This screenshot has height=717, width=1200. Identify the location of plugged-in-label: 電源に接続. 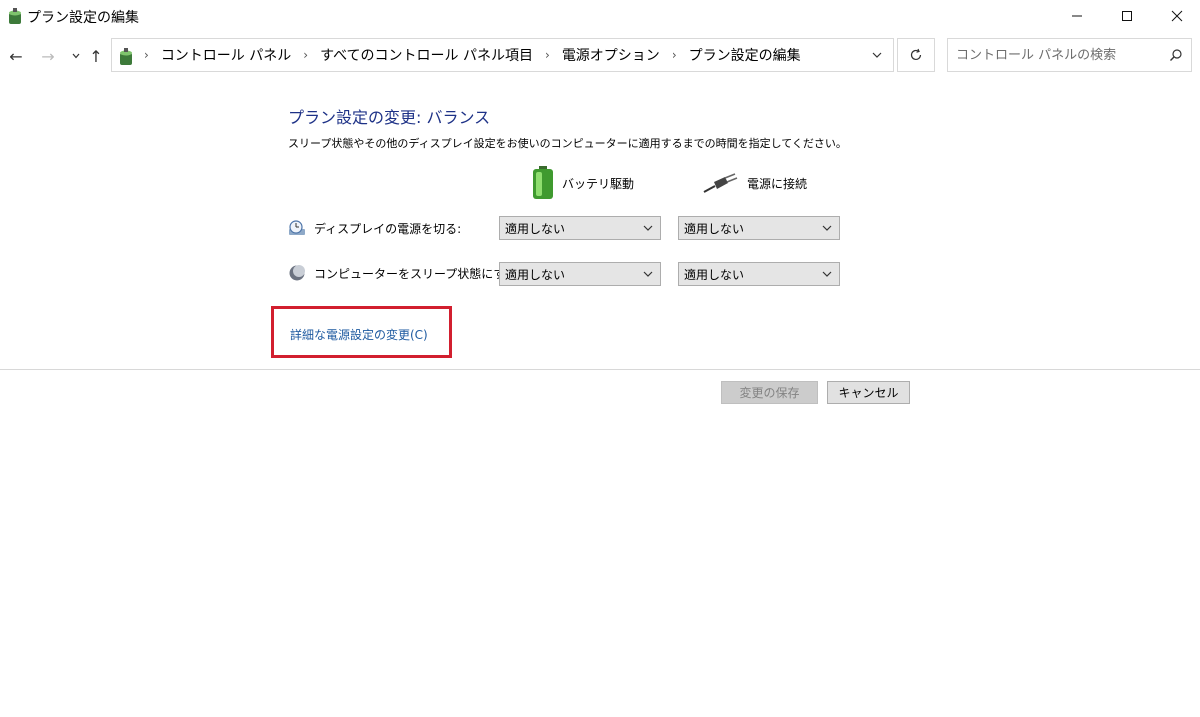
(777, 183).